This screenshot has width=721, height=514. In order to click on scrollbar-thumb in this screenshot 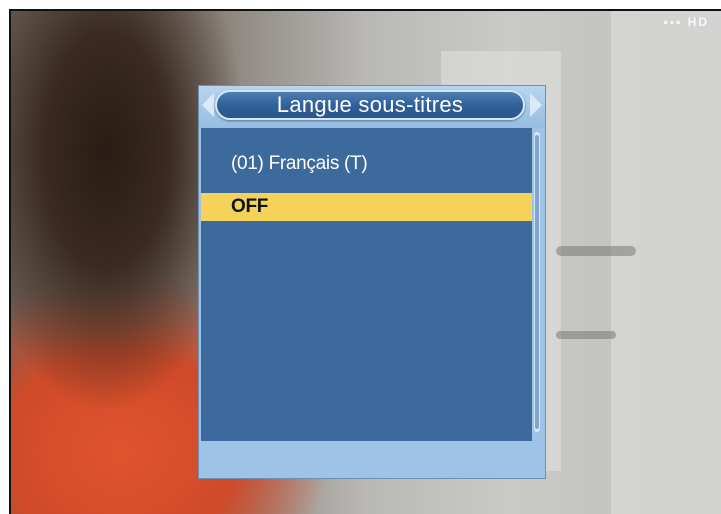, I will do `click(537, 282)`.